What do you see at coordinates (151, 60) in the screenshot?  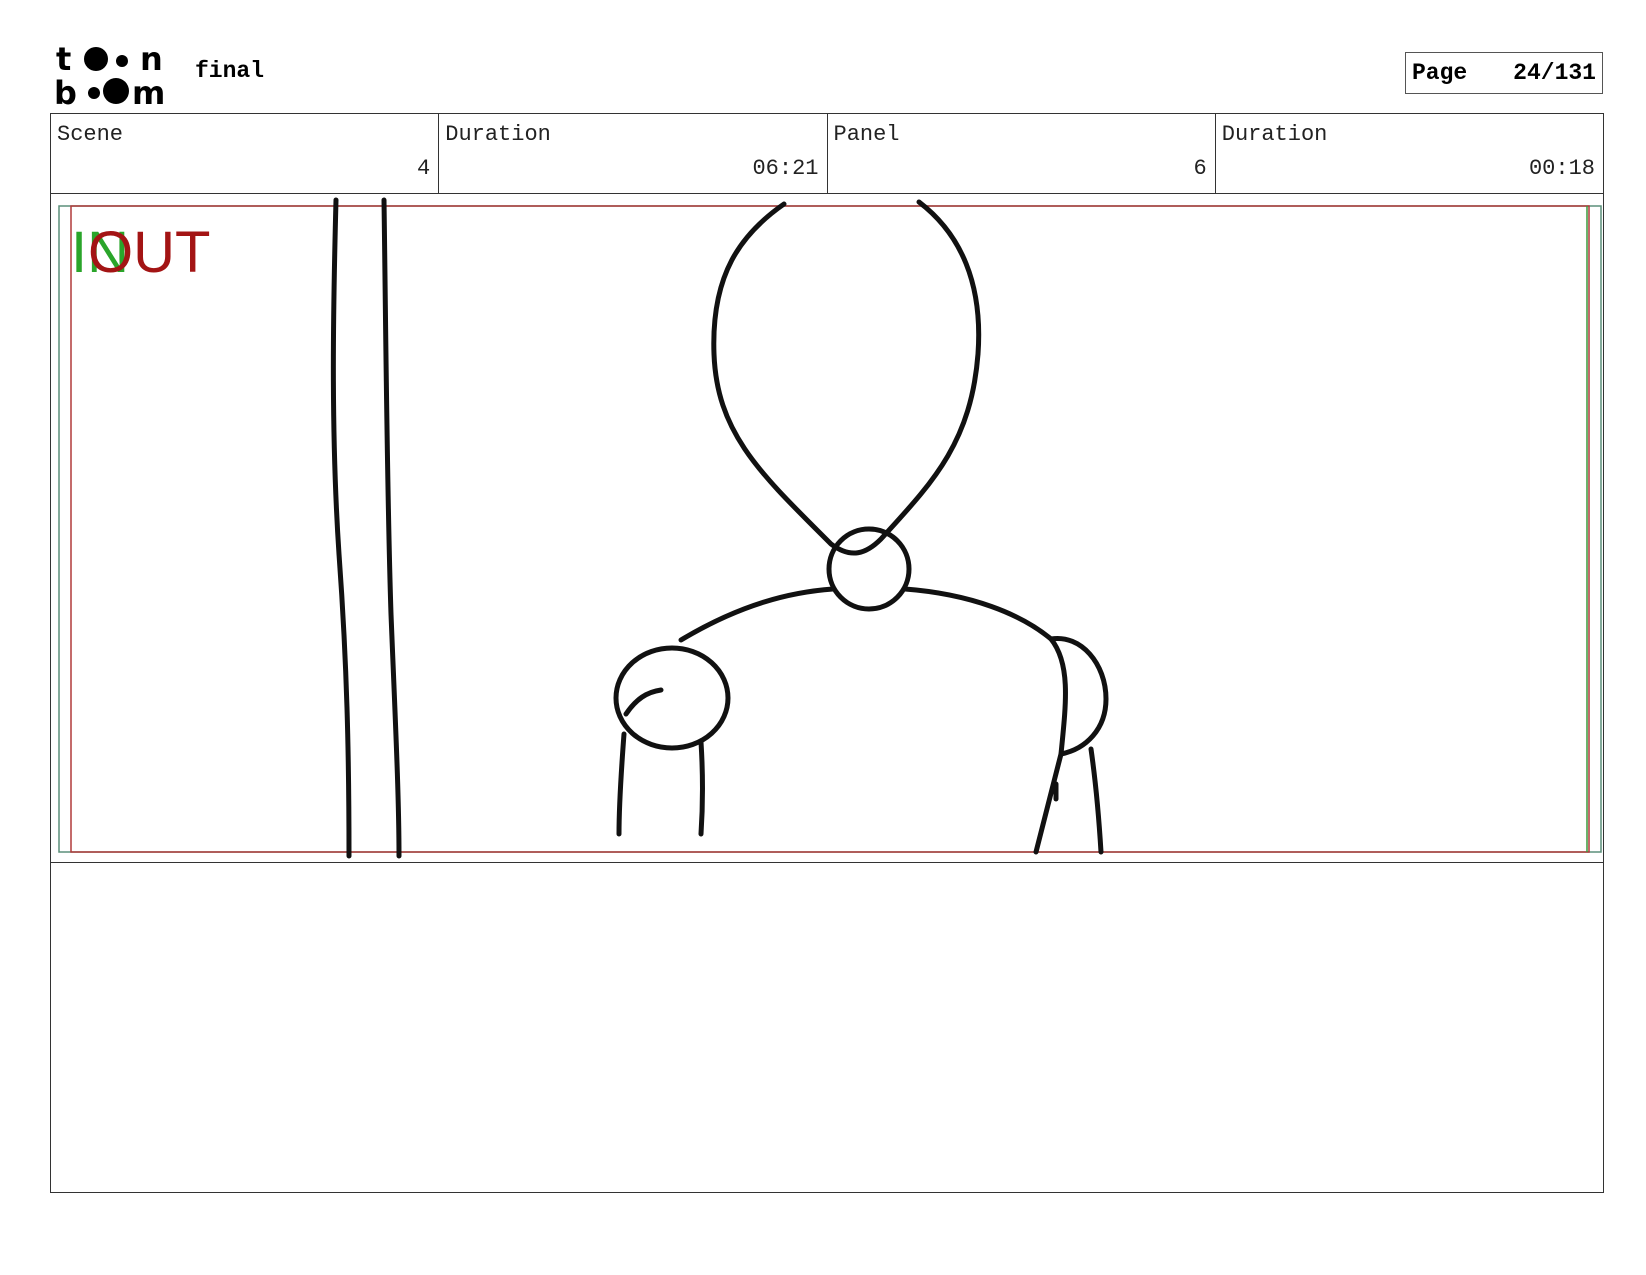 I see `svg-text: n` at bounding box center [151, 60].